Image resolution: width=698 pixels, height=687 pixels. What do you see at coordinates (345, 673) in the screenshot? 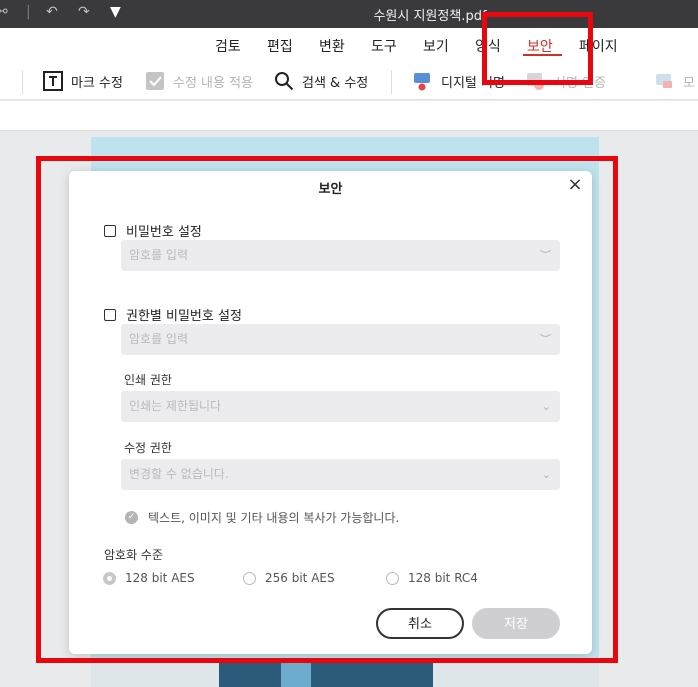
I see `pdf-page-illustration` at bounding box center [345, 673].